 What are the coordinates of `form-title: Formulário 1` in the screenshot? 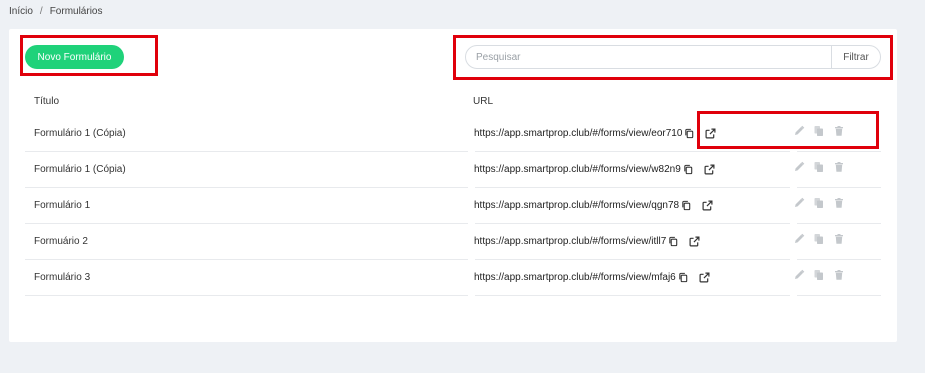 It's located at (62, 205).